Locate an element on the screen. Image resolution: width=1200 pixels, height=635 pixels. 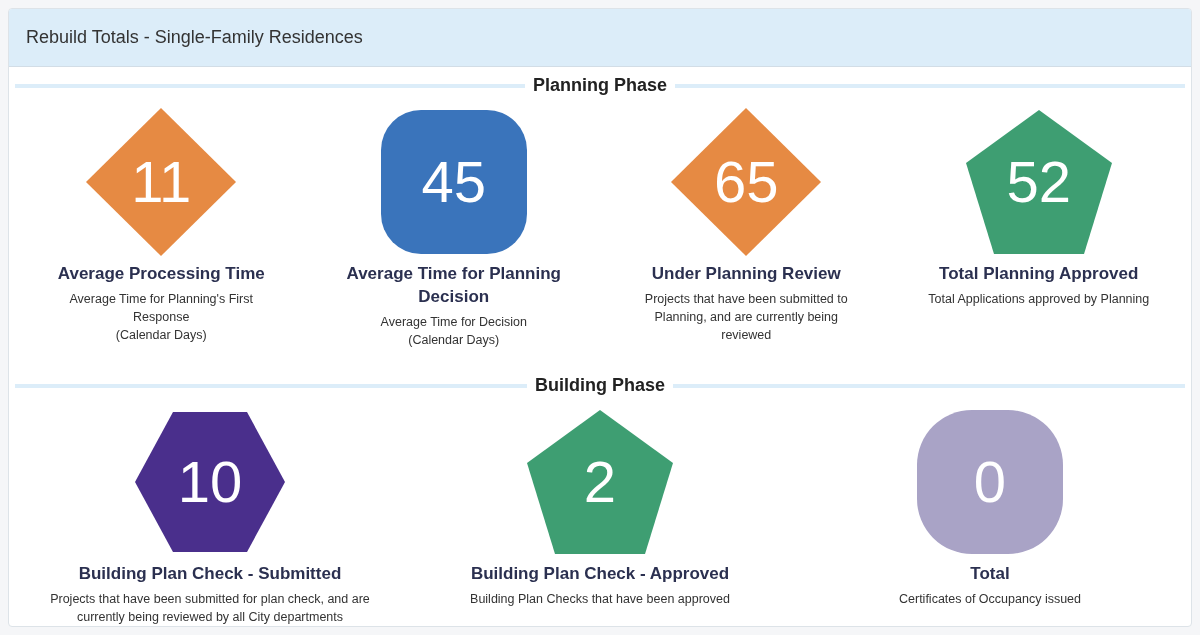
metric-description: Certificates of Occupancy issued is located at coordinates (990, 599).